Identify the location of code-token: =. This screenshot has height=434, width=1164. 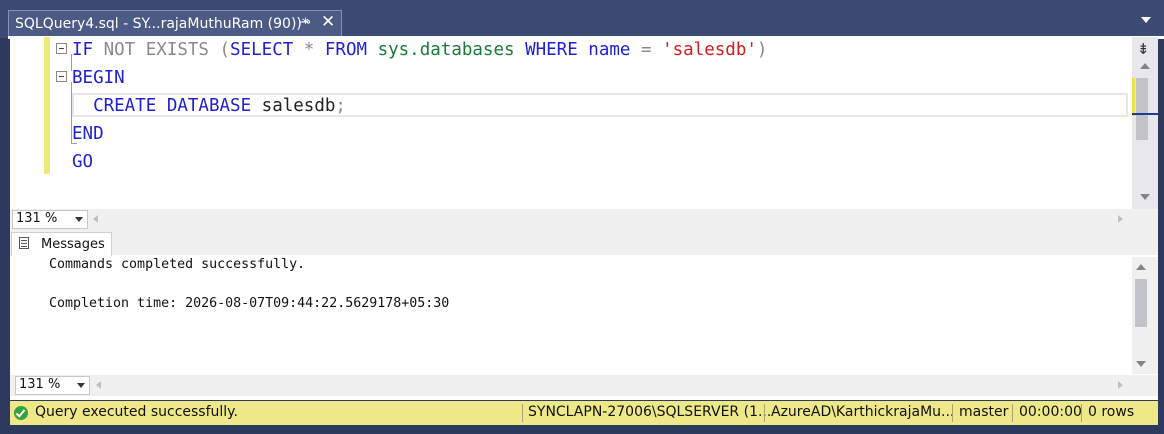
(646, 50).